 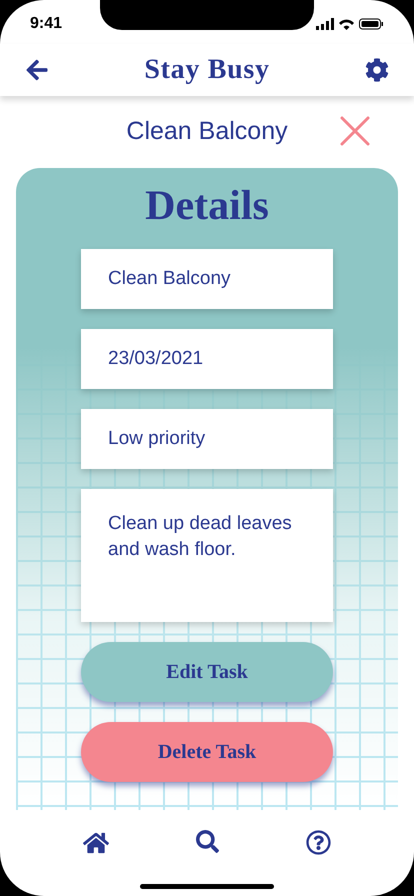 What do you see at coordinates (207, 279) in the screenshot?
I see `text-field: Clean Balcony` at bounding box center [207, 279].